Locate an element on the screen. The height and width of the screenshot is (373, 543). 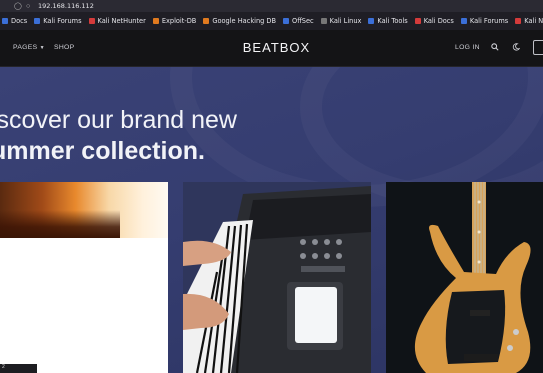
bookmark-label: Google Hacking DB is located at coordinates (244, 21).